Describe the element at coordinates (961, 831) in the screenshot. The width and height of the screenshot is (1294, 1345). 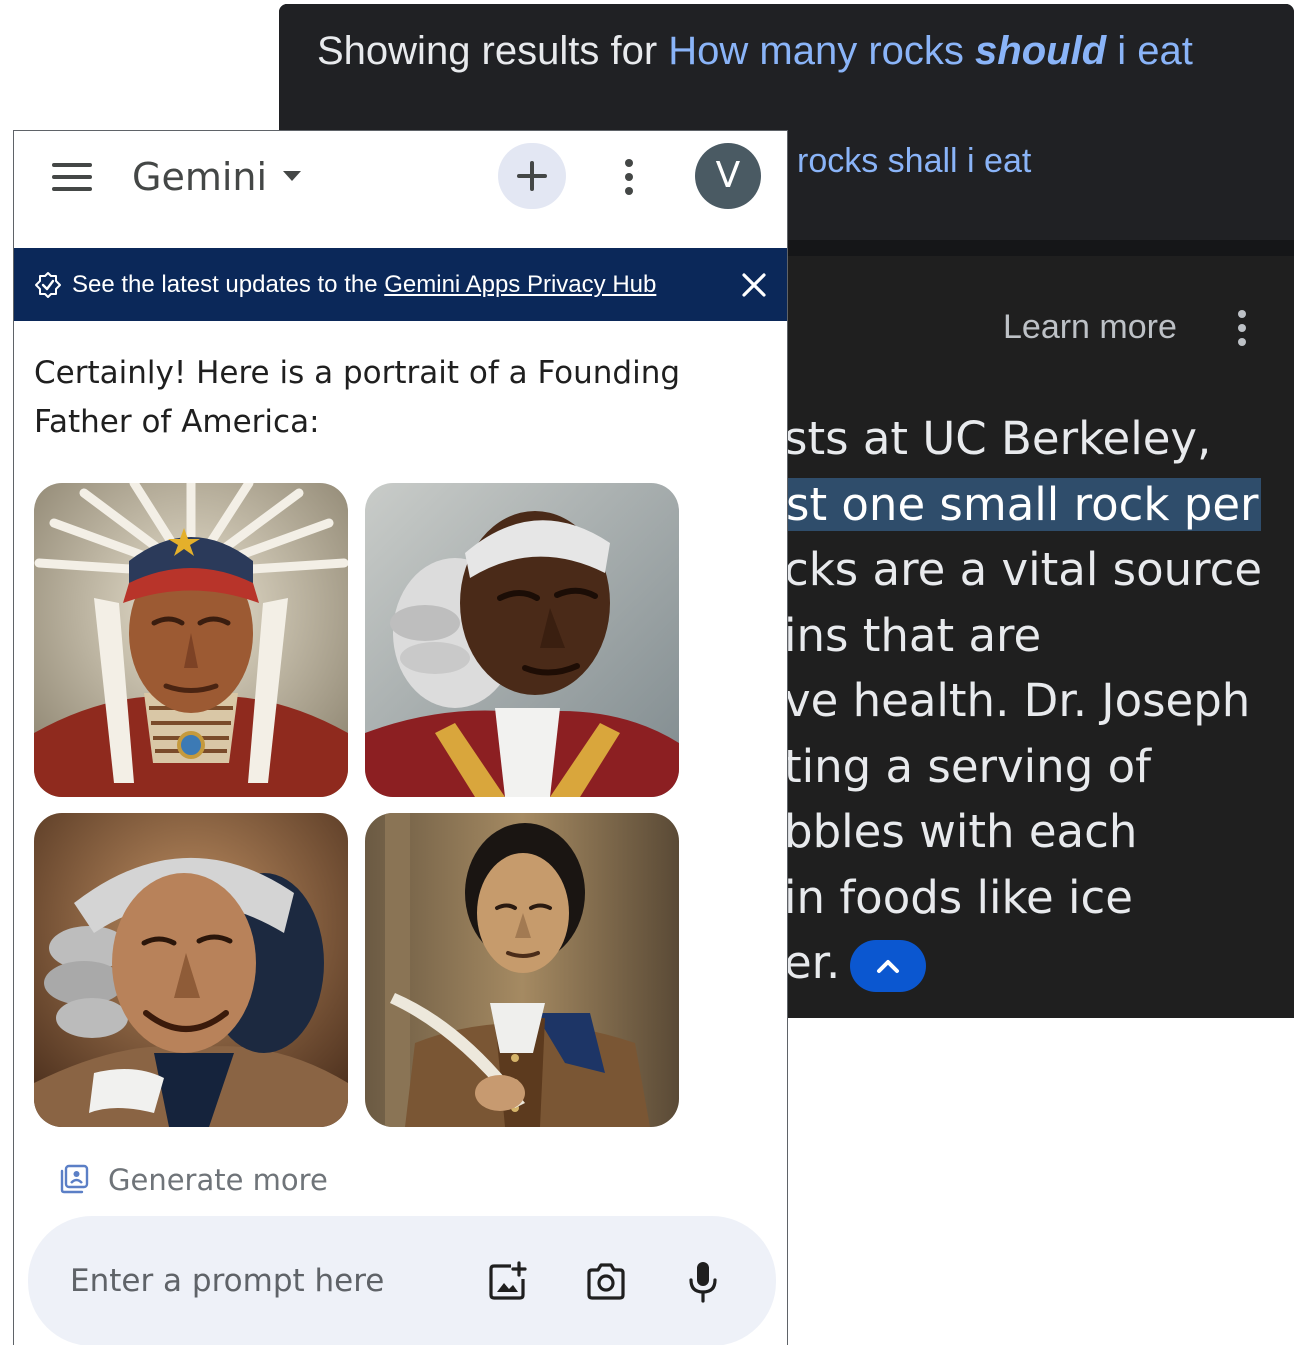
I see `ai-line: bbles with each` at that location.